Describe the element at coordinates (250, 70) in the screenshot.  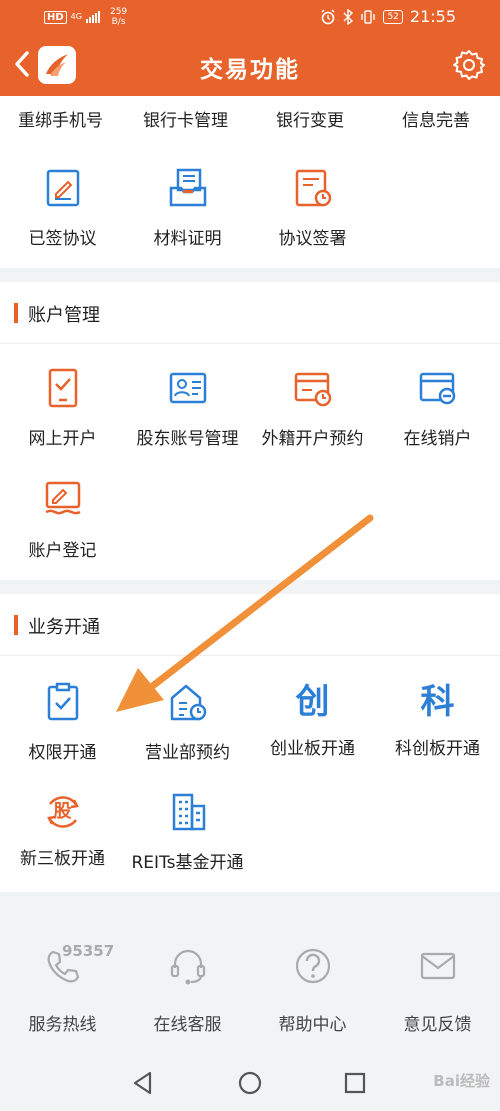
I see `page-title: 交易功能` at that location.